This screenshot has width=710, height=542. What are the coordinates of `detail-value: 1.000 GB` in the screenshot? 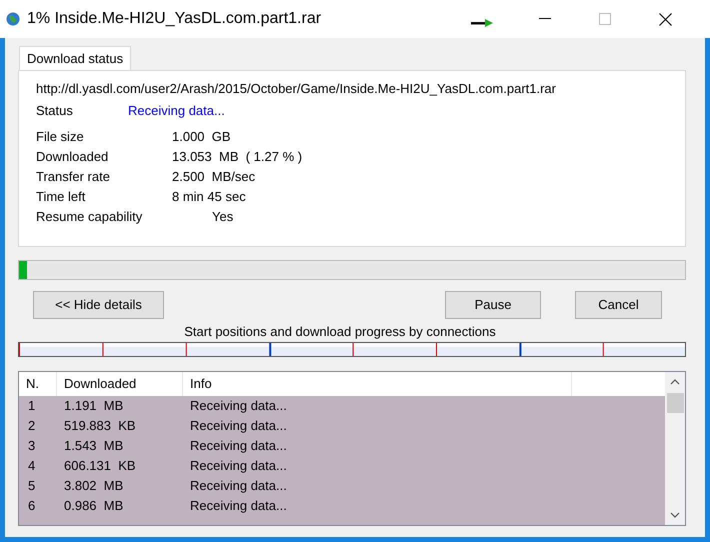 It's located at (201, 137).